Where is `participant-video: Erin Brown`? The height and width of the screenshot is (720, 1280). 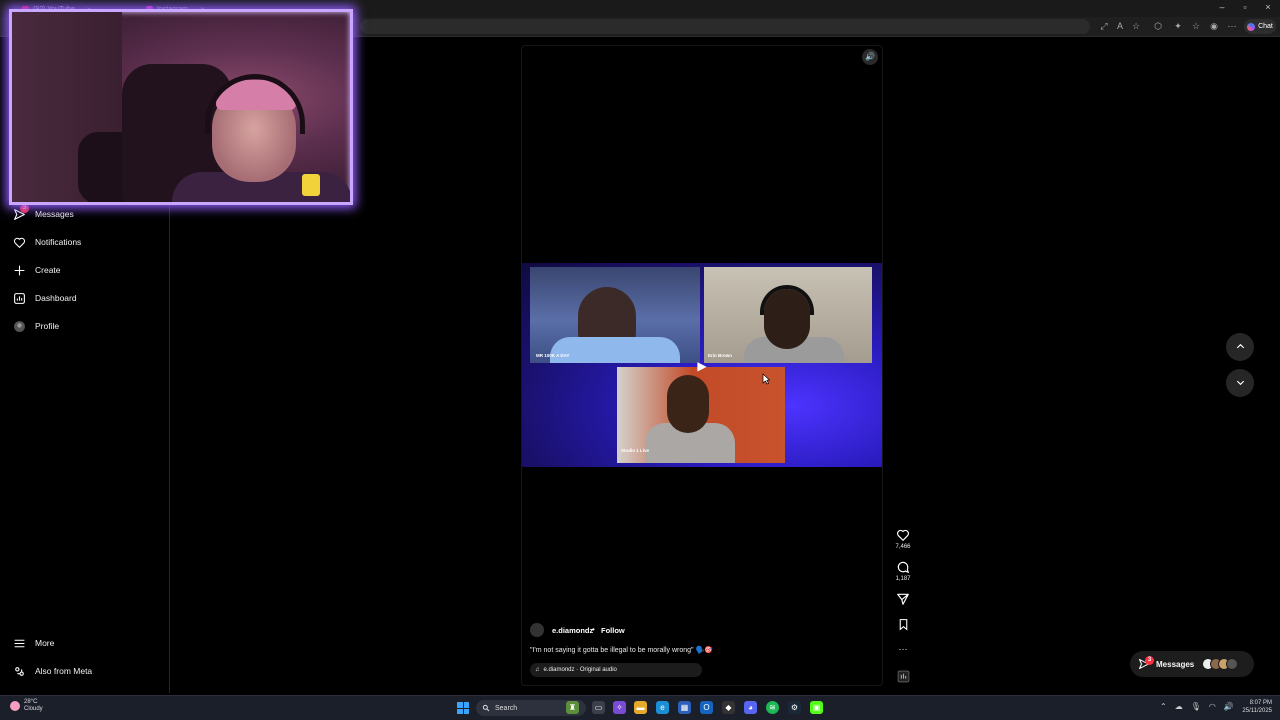 participant-video: Erin Brown is located at coordinates (788, 315).